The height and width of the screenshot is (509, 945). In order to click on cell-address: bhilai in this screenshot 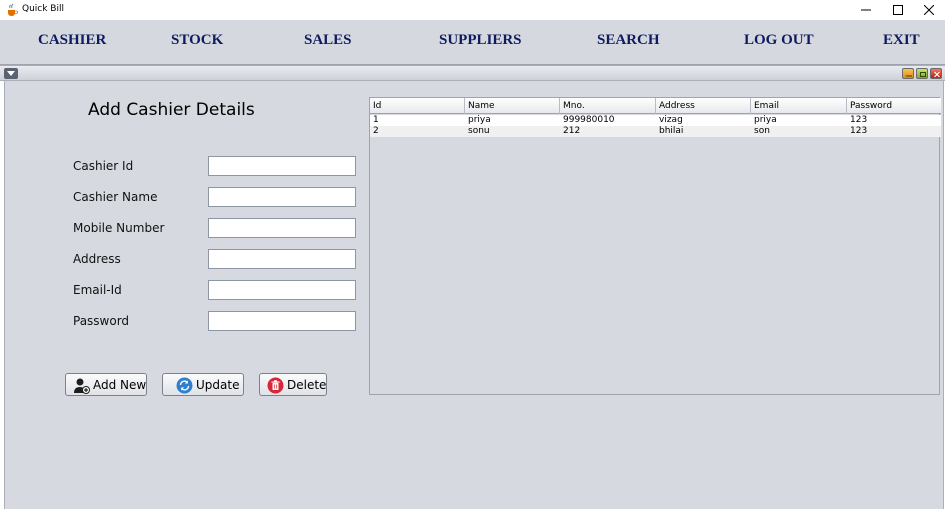, I will do `click(671, 131)`.